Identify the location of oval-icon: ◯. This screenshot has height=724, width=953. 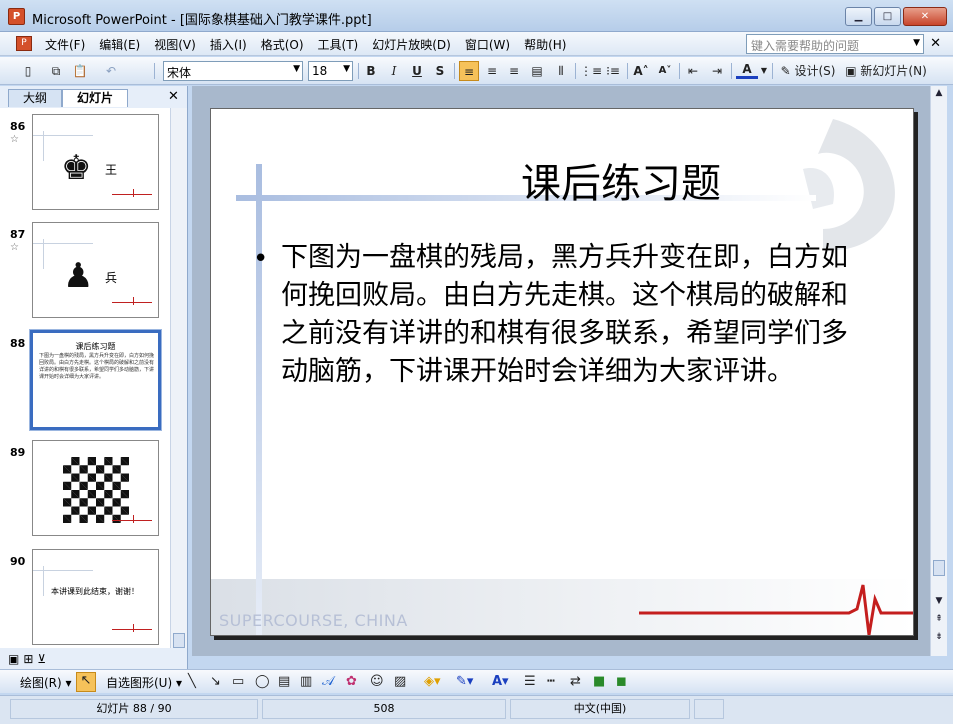
(262, 681).